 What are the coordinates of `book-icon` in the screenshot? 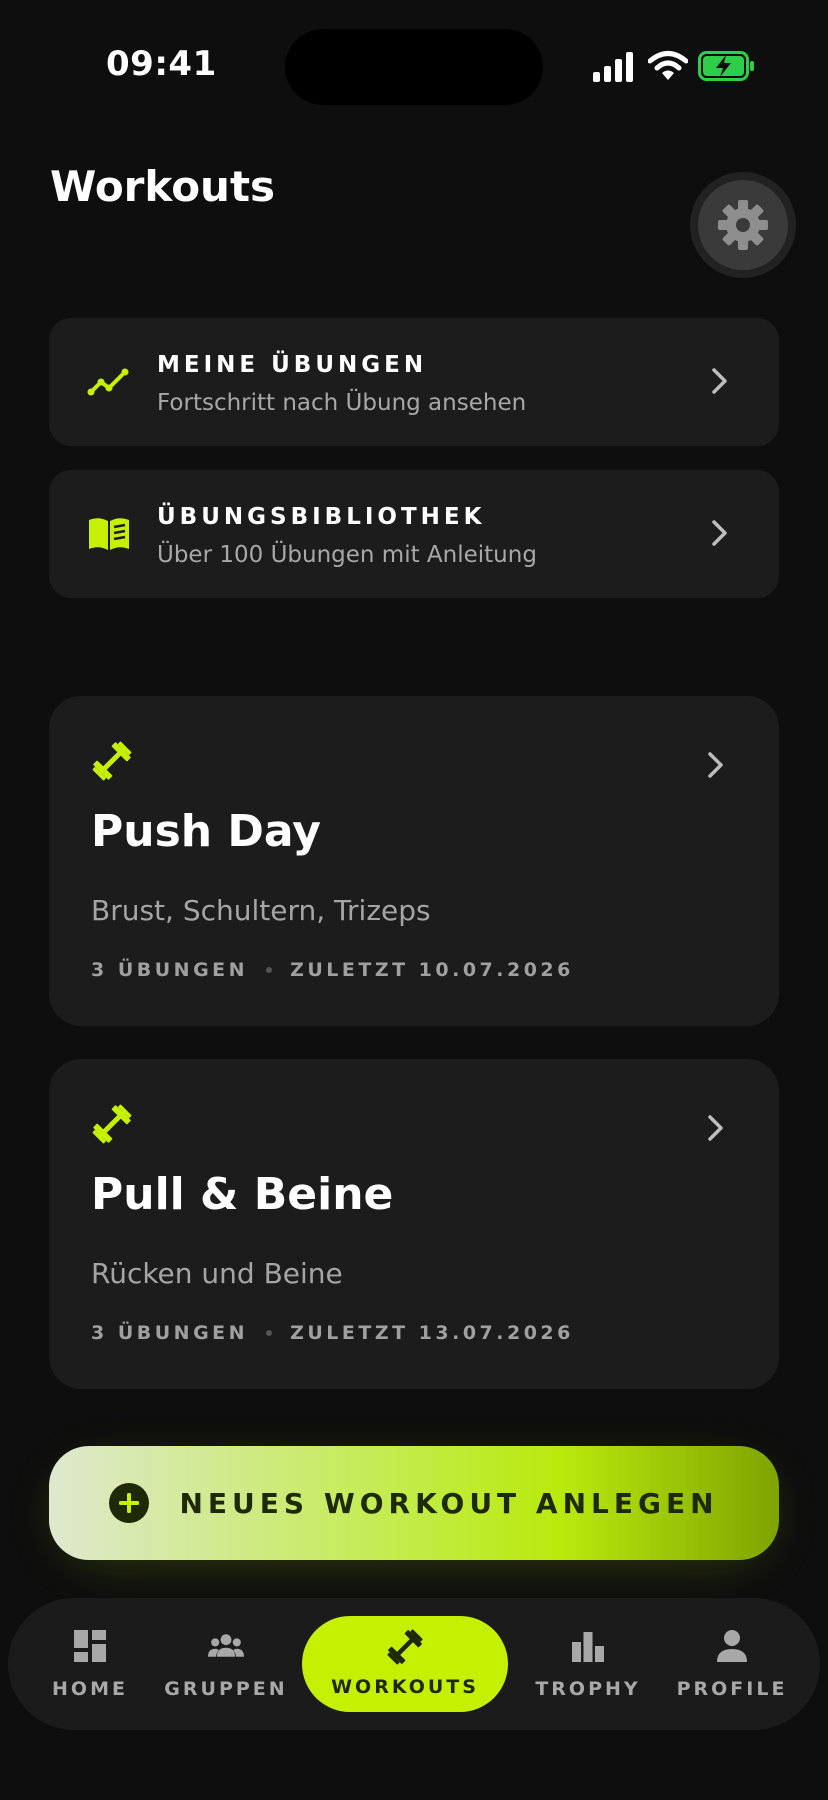 It's located at (109, 534).